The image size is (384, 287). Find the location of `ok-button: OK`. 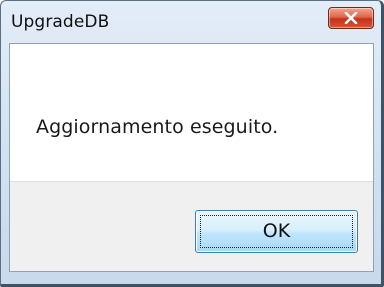

ok-button: OK is located at coordinates (276, 231).